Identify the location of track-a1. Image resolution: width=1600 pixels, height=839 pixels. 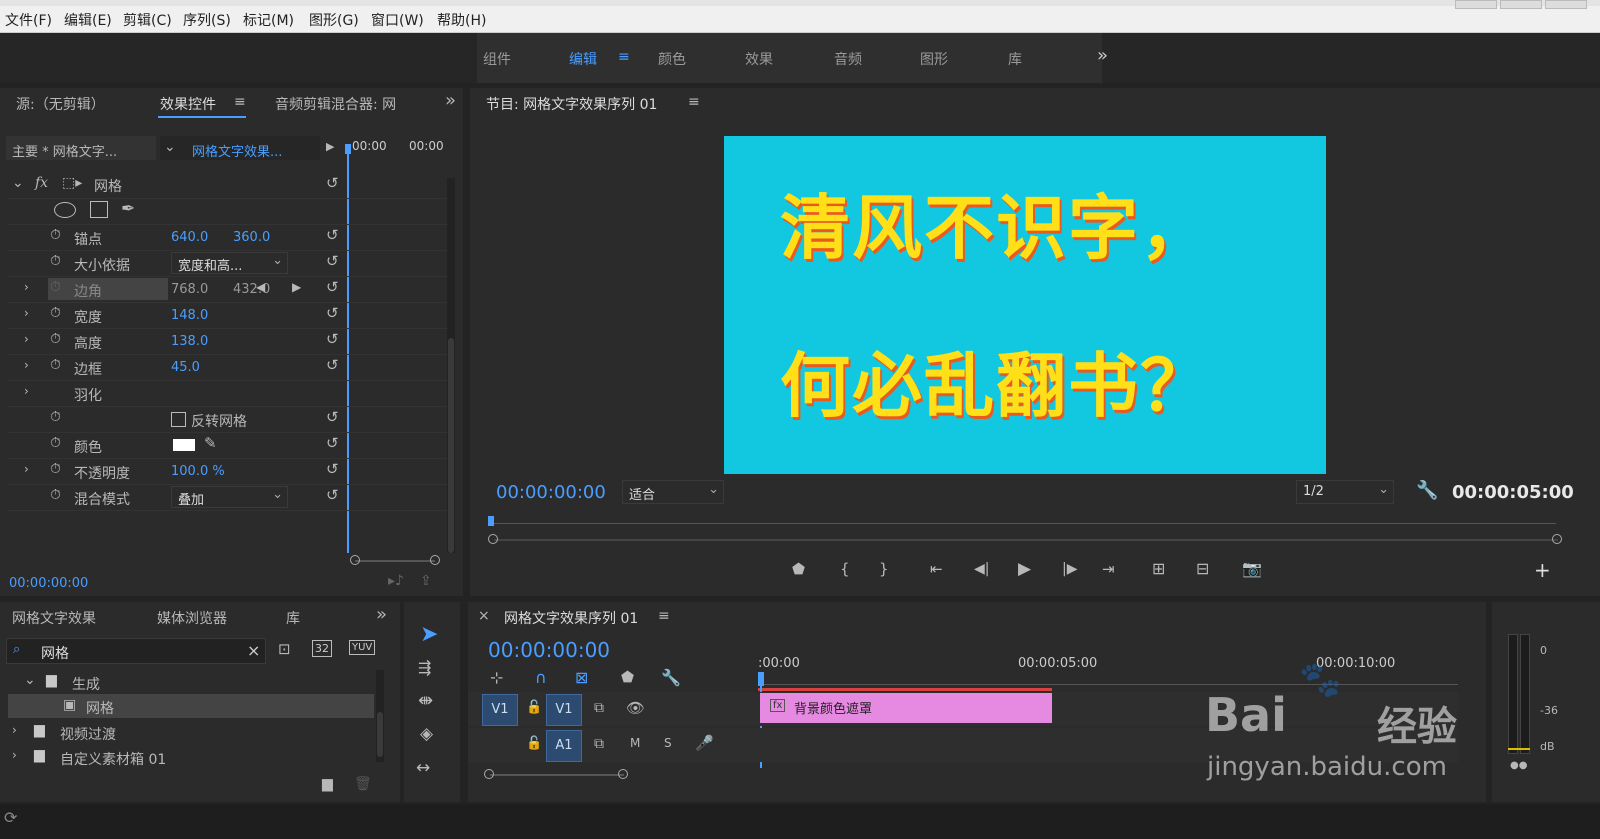
(1108, 745).